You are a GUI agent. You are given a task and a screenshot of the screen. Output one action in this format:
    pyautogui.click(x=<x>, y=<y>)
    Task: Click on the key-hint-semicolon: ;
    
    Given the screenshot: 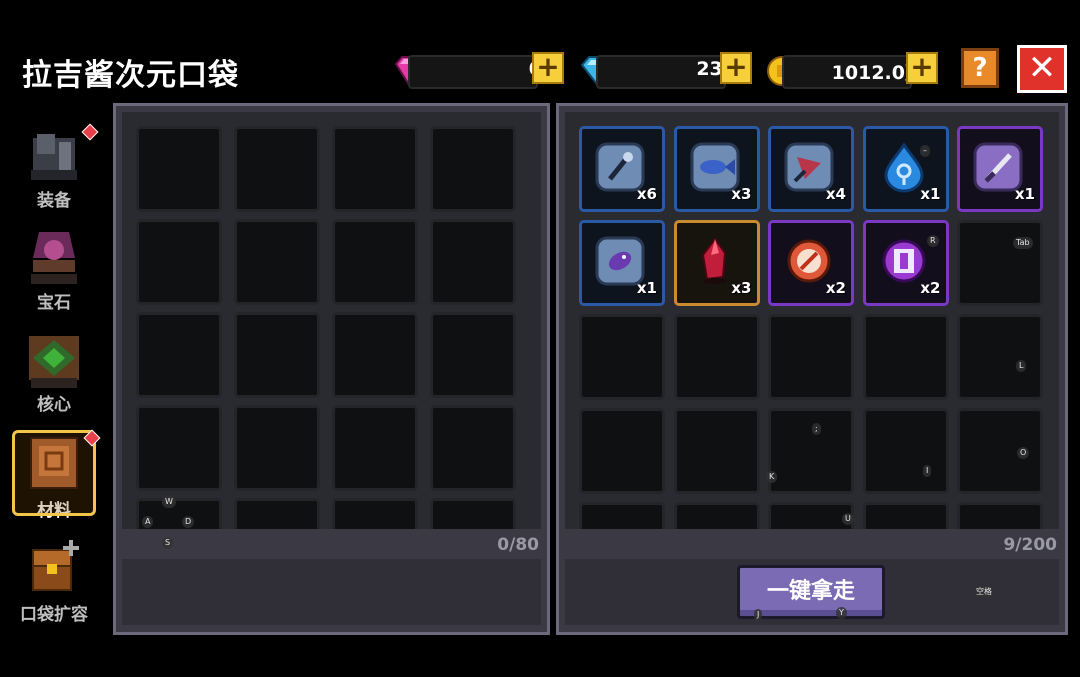 What is the action you would take?
    pyautogui.click(x=816, y=429)
    